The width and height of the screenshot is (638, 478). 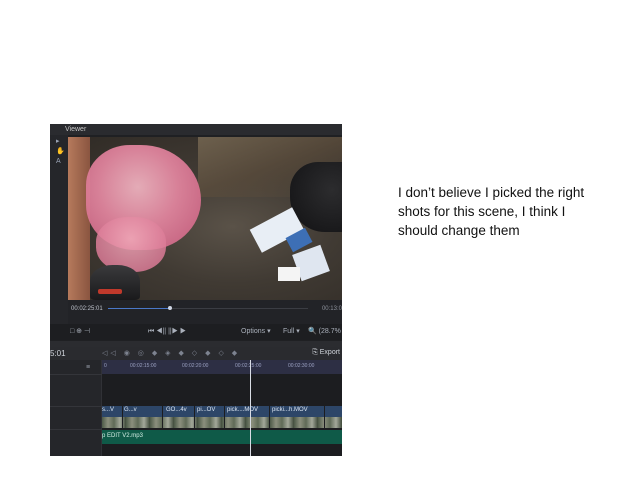 I want to click on tool-column: ▸ ✋ A, so click(x=59, y=230).